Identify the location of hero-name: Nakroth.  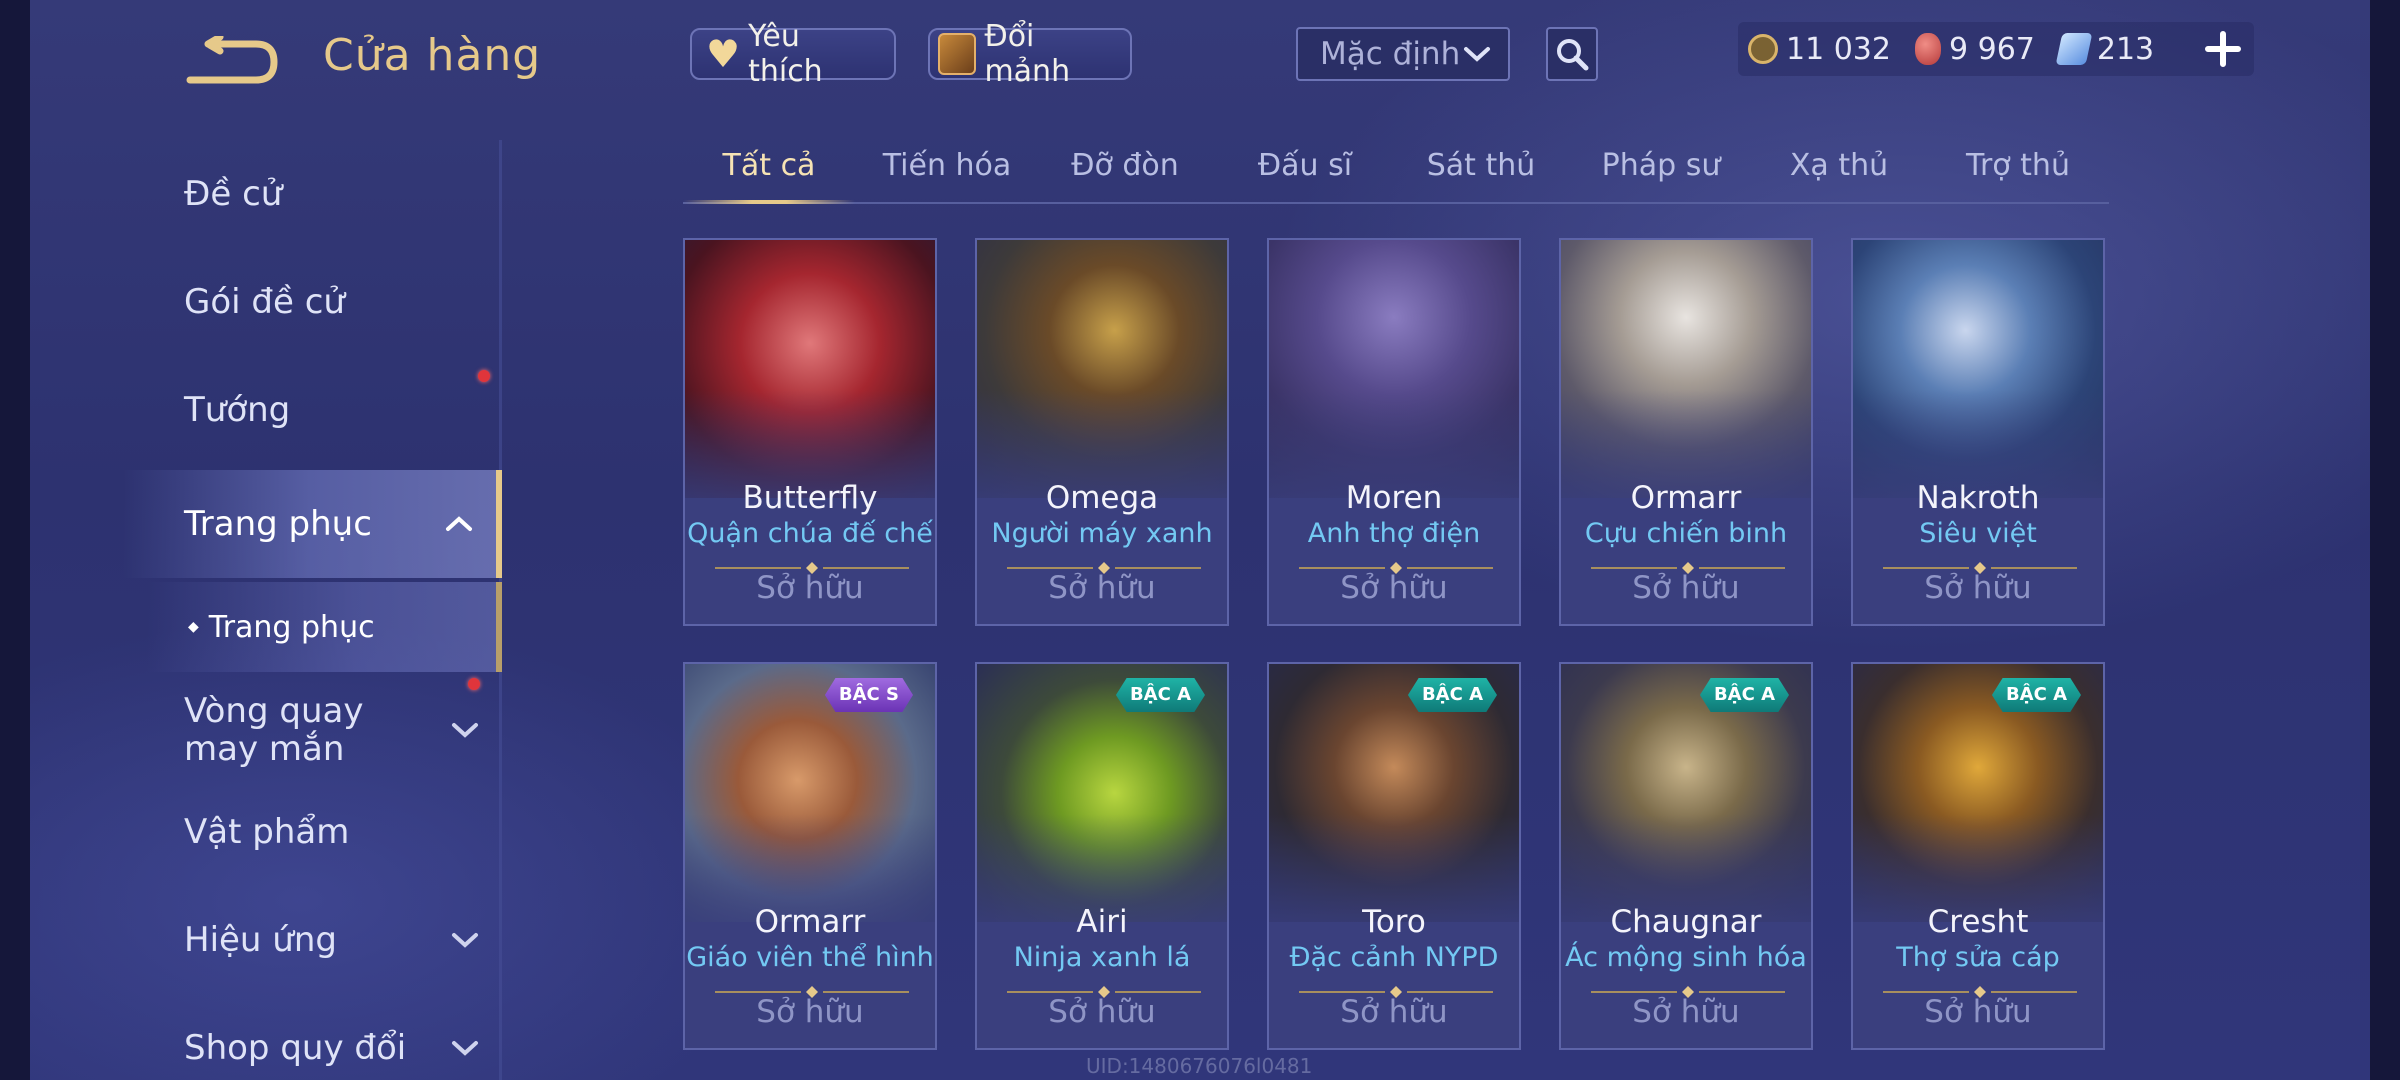
(1978, 498).